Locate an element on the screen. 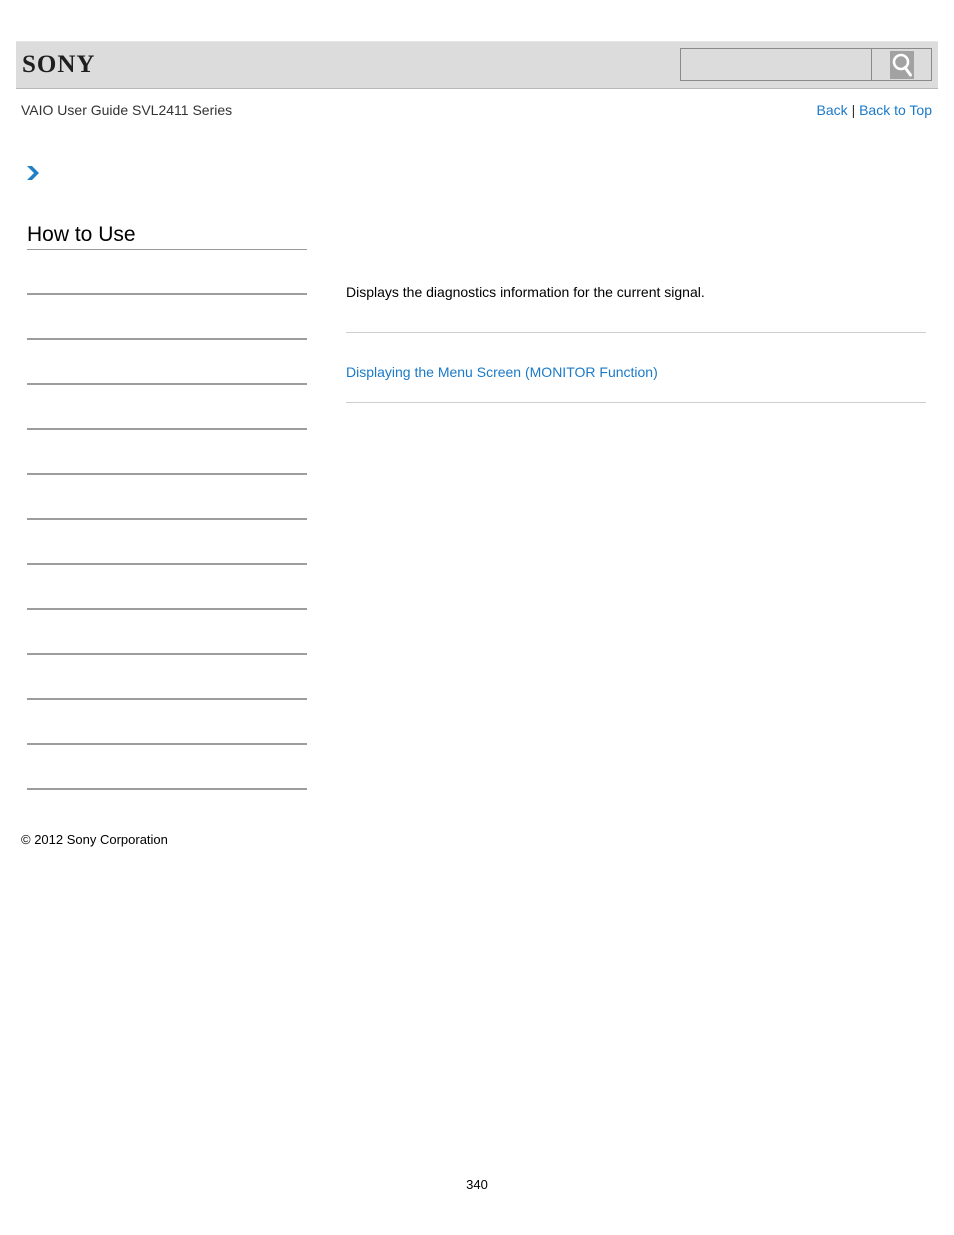  chevron-right-icon is located at coordinates (33, 175).